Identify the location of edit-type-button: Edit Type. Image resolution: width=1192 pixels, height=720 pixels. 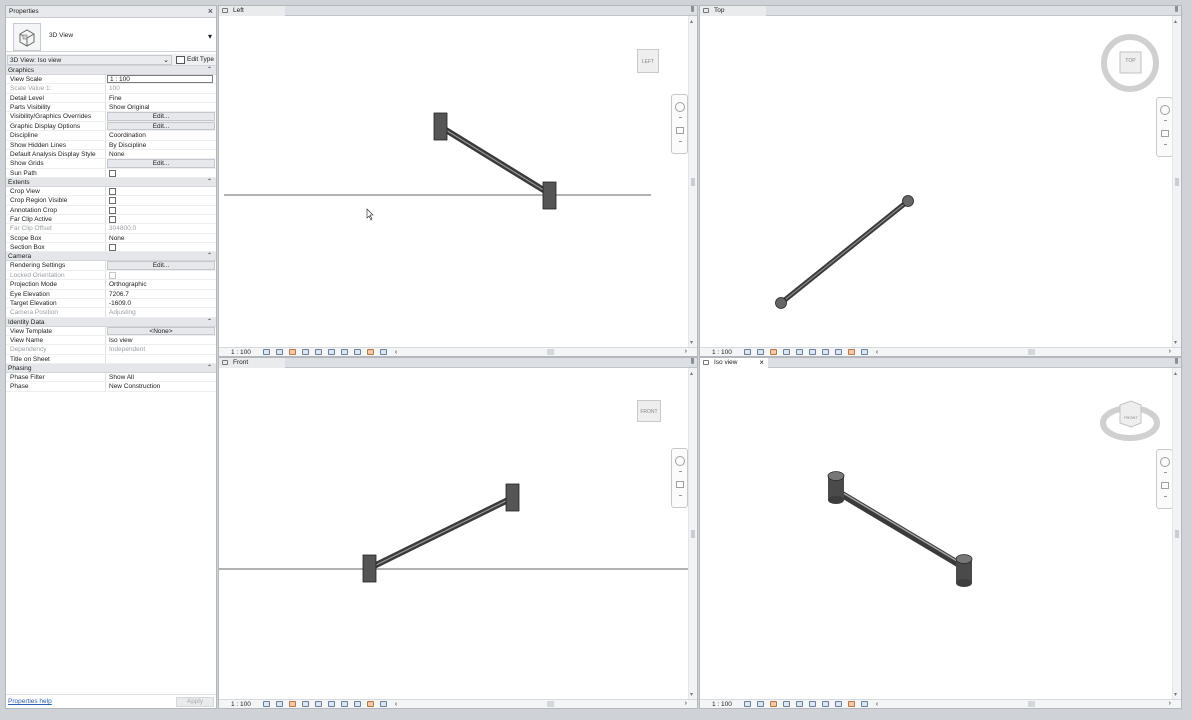
(193, 59).